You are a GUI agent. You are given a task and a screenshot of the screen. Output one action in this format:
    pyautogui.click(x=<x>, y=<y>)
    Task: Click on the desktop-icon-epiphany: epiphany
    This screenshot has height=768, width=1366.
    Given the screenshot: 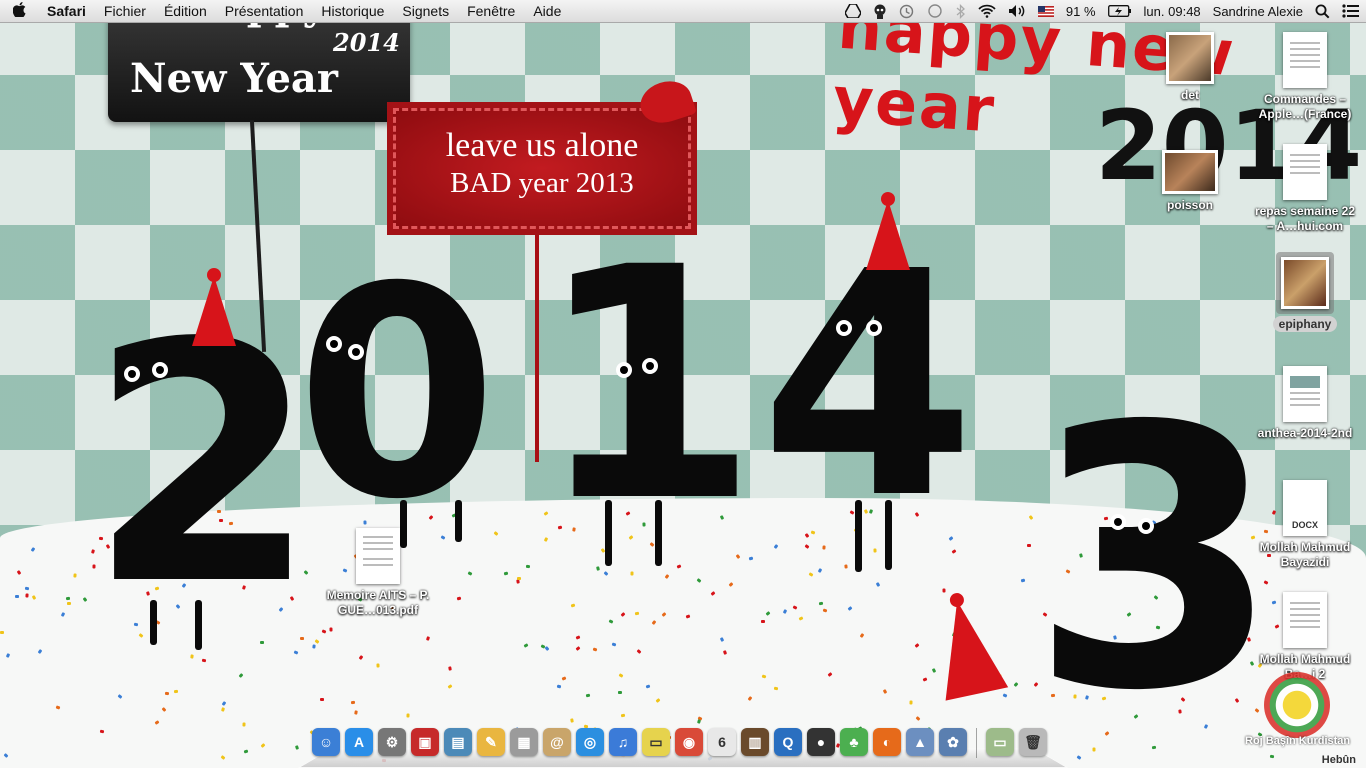 What is the action you would take?
    pyautogui.click(x=1305, y=292)
    